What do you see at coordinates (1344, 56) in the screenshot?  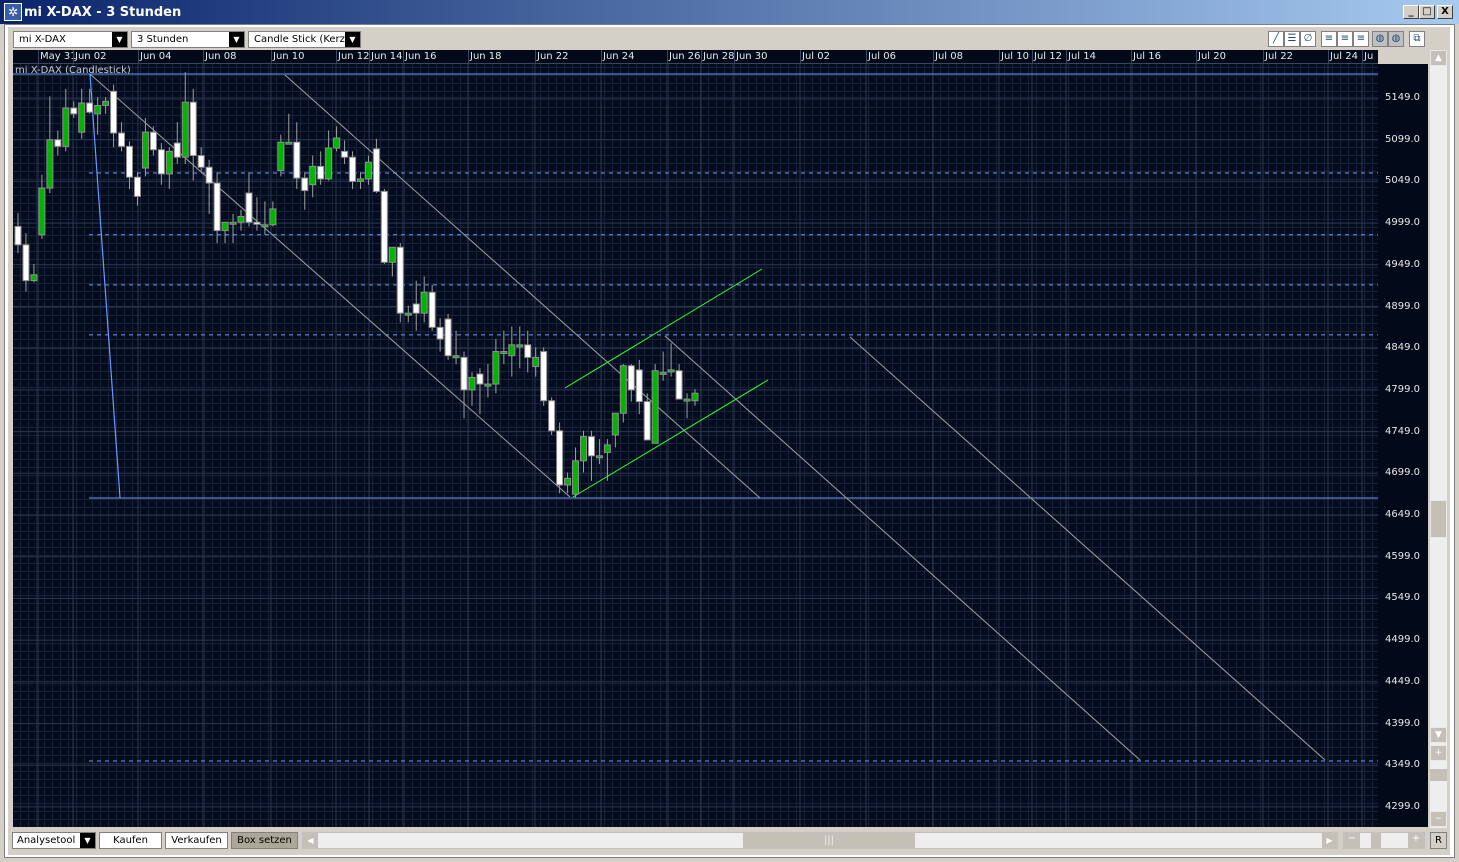 I see `date-label: Jul 24` at bounding box center [1344, 56].